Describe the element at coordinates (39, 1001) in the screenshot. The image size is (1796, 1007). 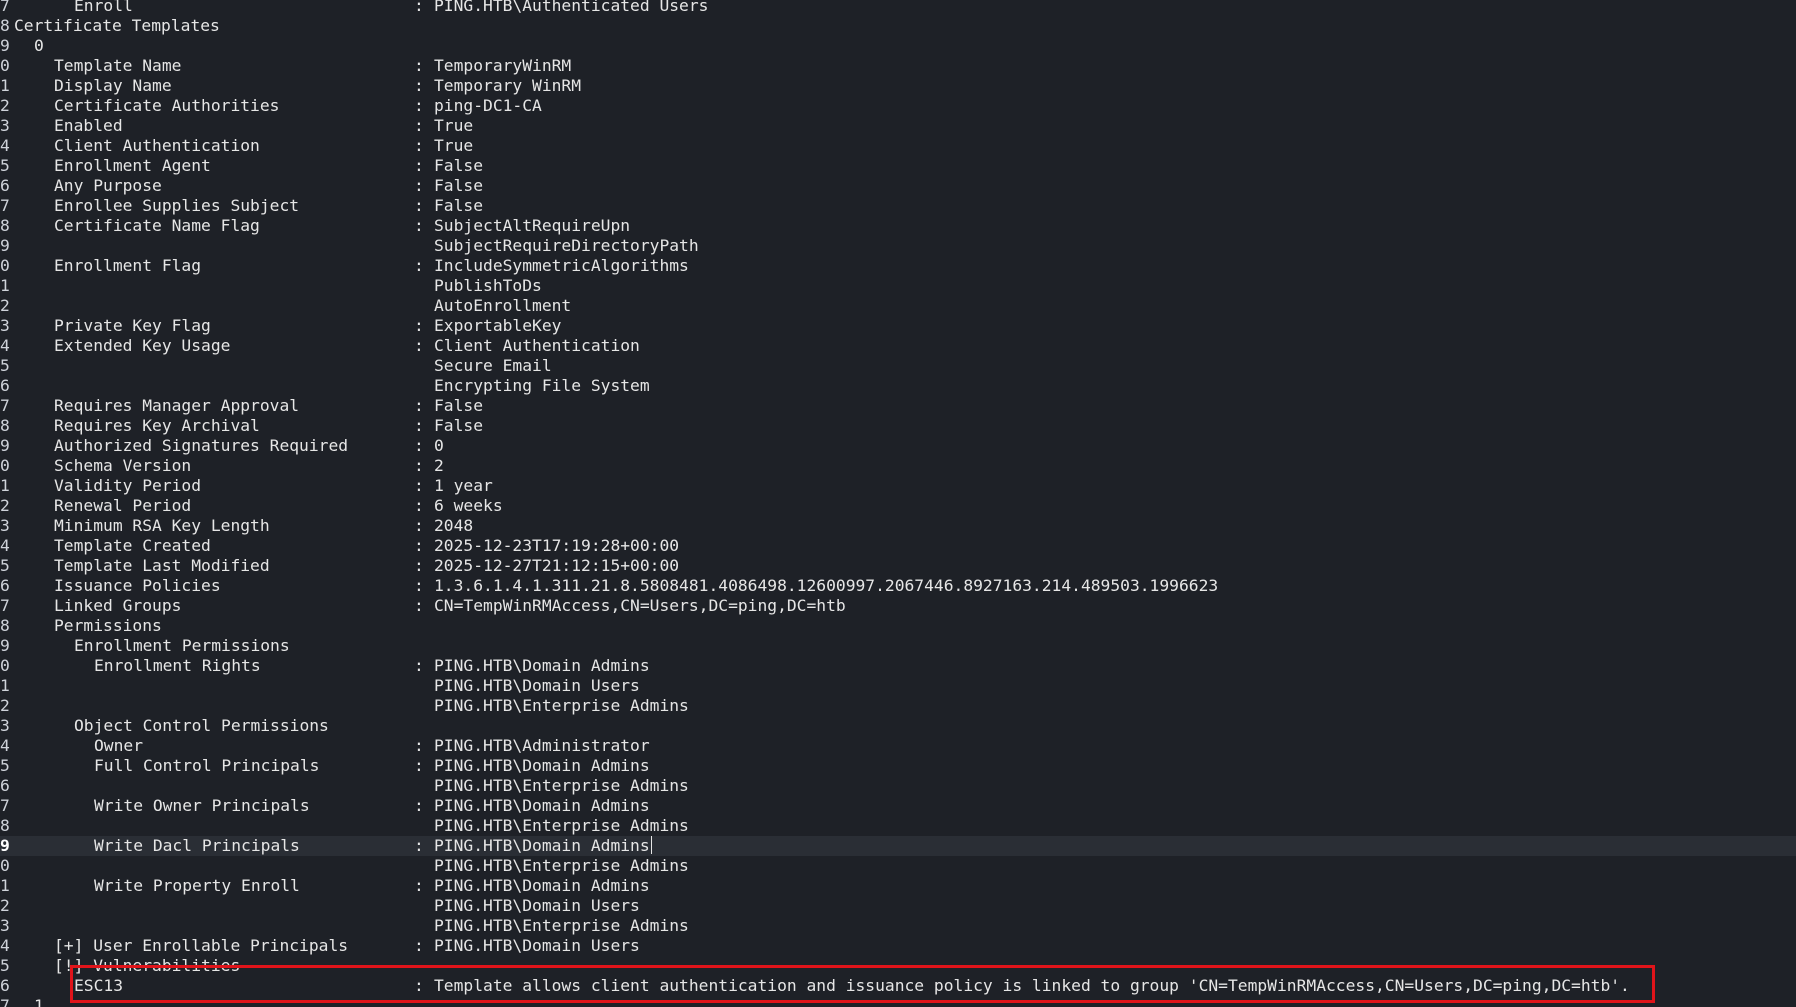
I see `field-key: 1` at that location.